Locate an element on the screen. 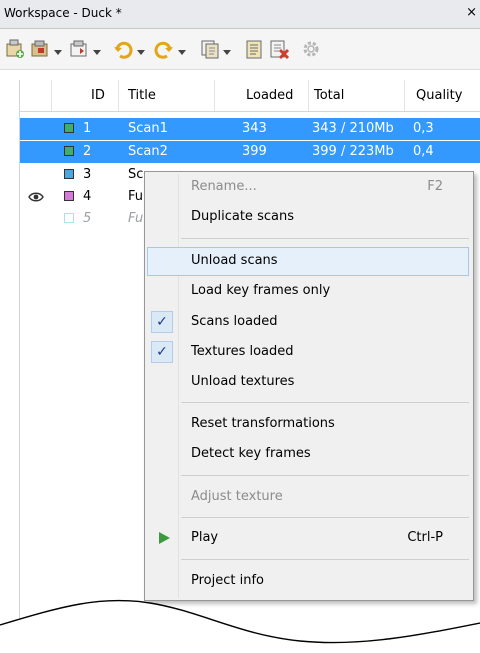 This screenshot has height=653, width=480. header-total: Total is located at coordinates (329, 95).